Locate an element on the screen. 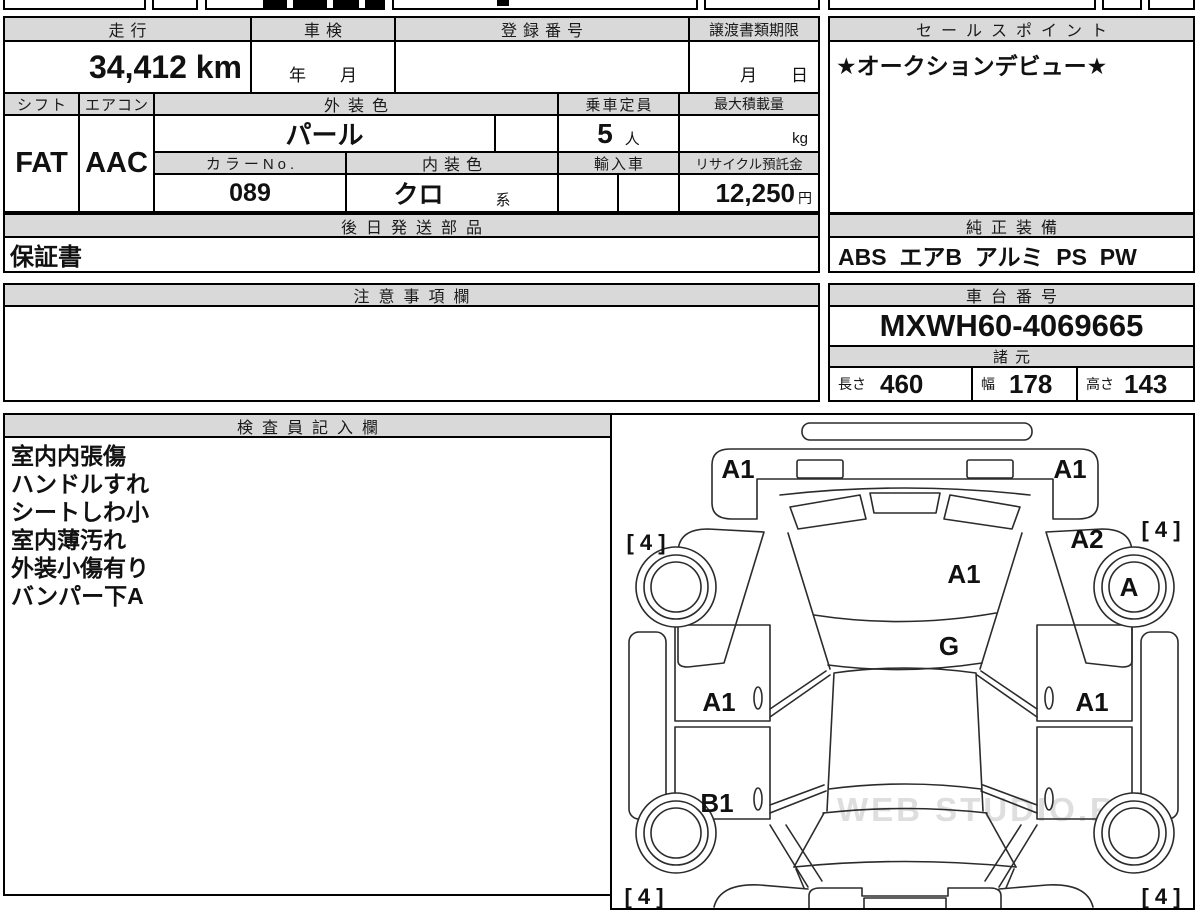 The height and width of the screenshot is (910, 1200). aircon-value-cell: AAC is located at coordinates (116, 163).